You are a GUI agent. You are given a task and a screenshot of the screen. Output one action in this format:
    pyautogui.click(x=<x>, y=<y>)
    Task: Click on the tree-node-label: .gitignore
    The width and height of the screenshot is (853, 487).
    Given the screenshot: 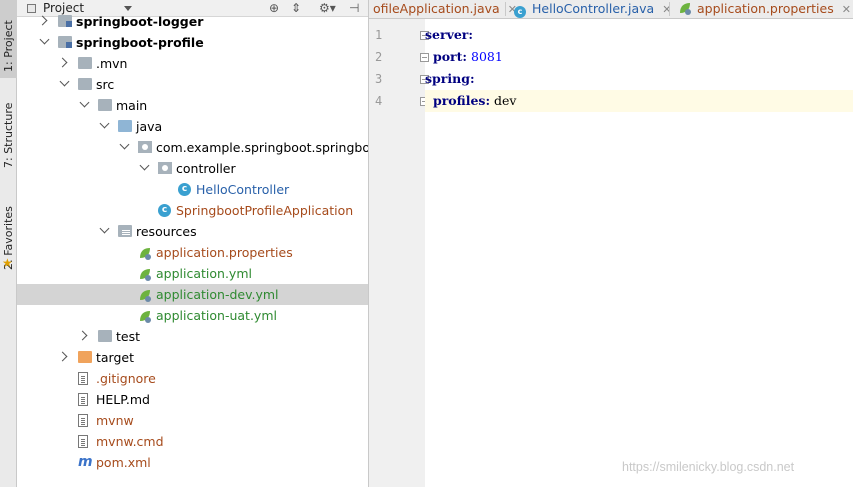 What is the action you would take?
    pyautogui.click(x=126, y=378)
    